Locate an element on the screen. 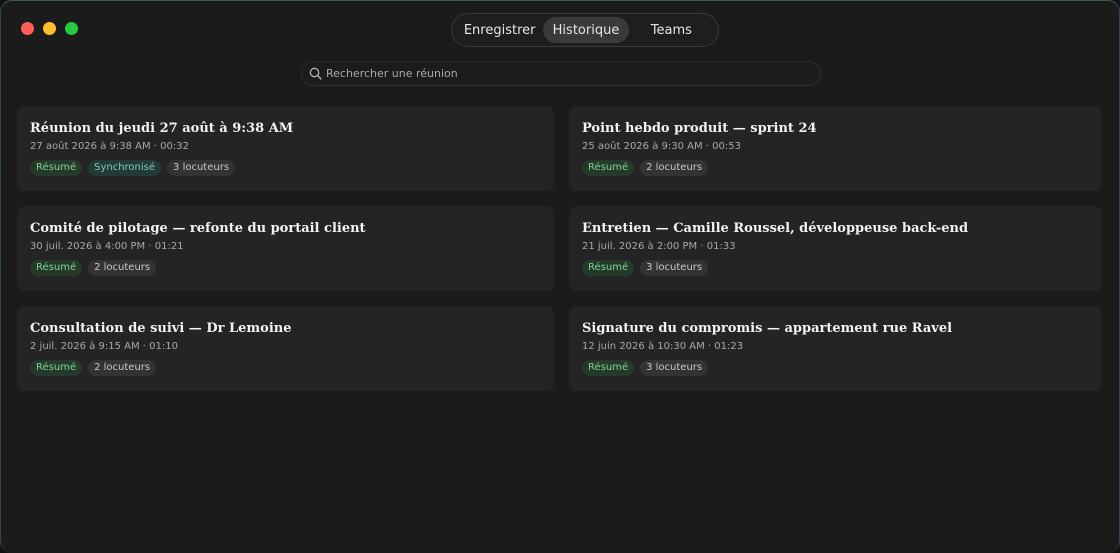 The image size is (1120, 553). search-input is located at coordinates (566, 73).